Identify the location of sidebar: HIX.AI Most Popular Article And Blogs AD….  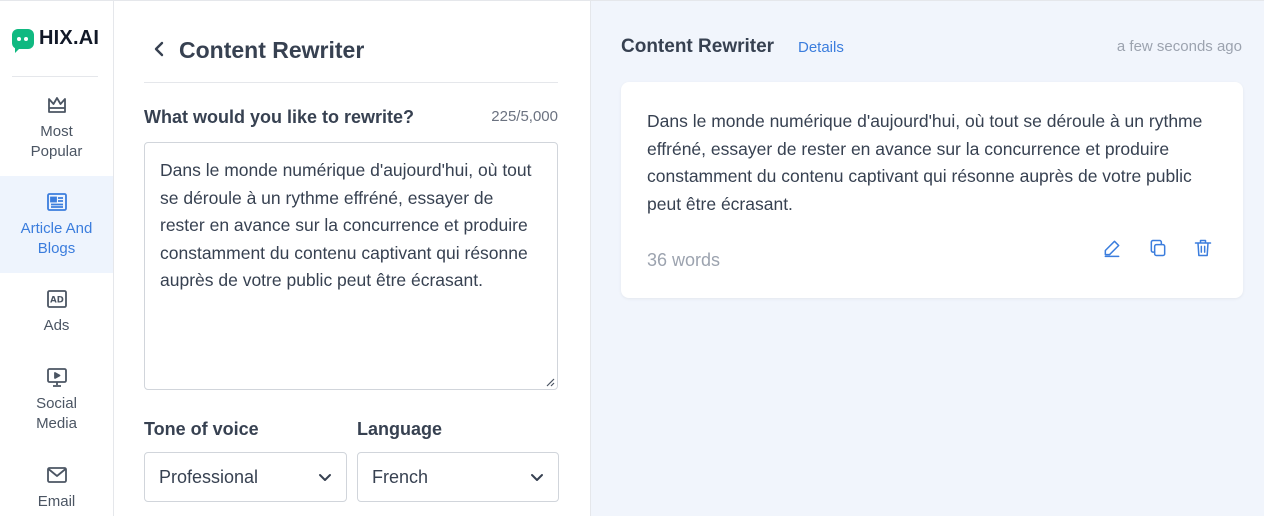
(57, 258).